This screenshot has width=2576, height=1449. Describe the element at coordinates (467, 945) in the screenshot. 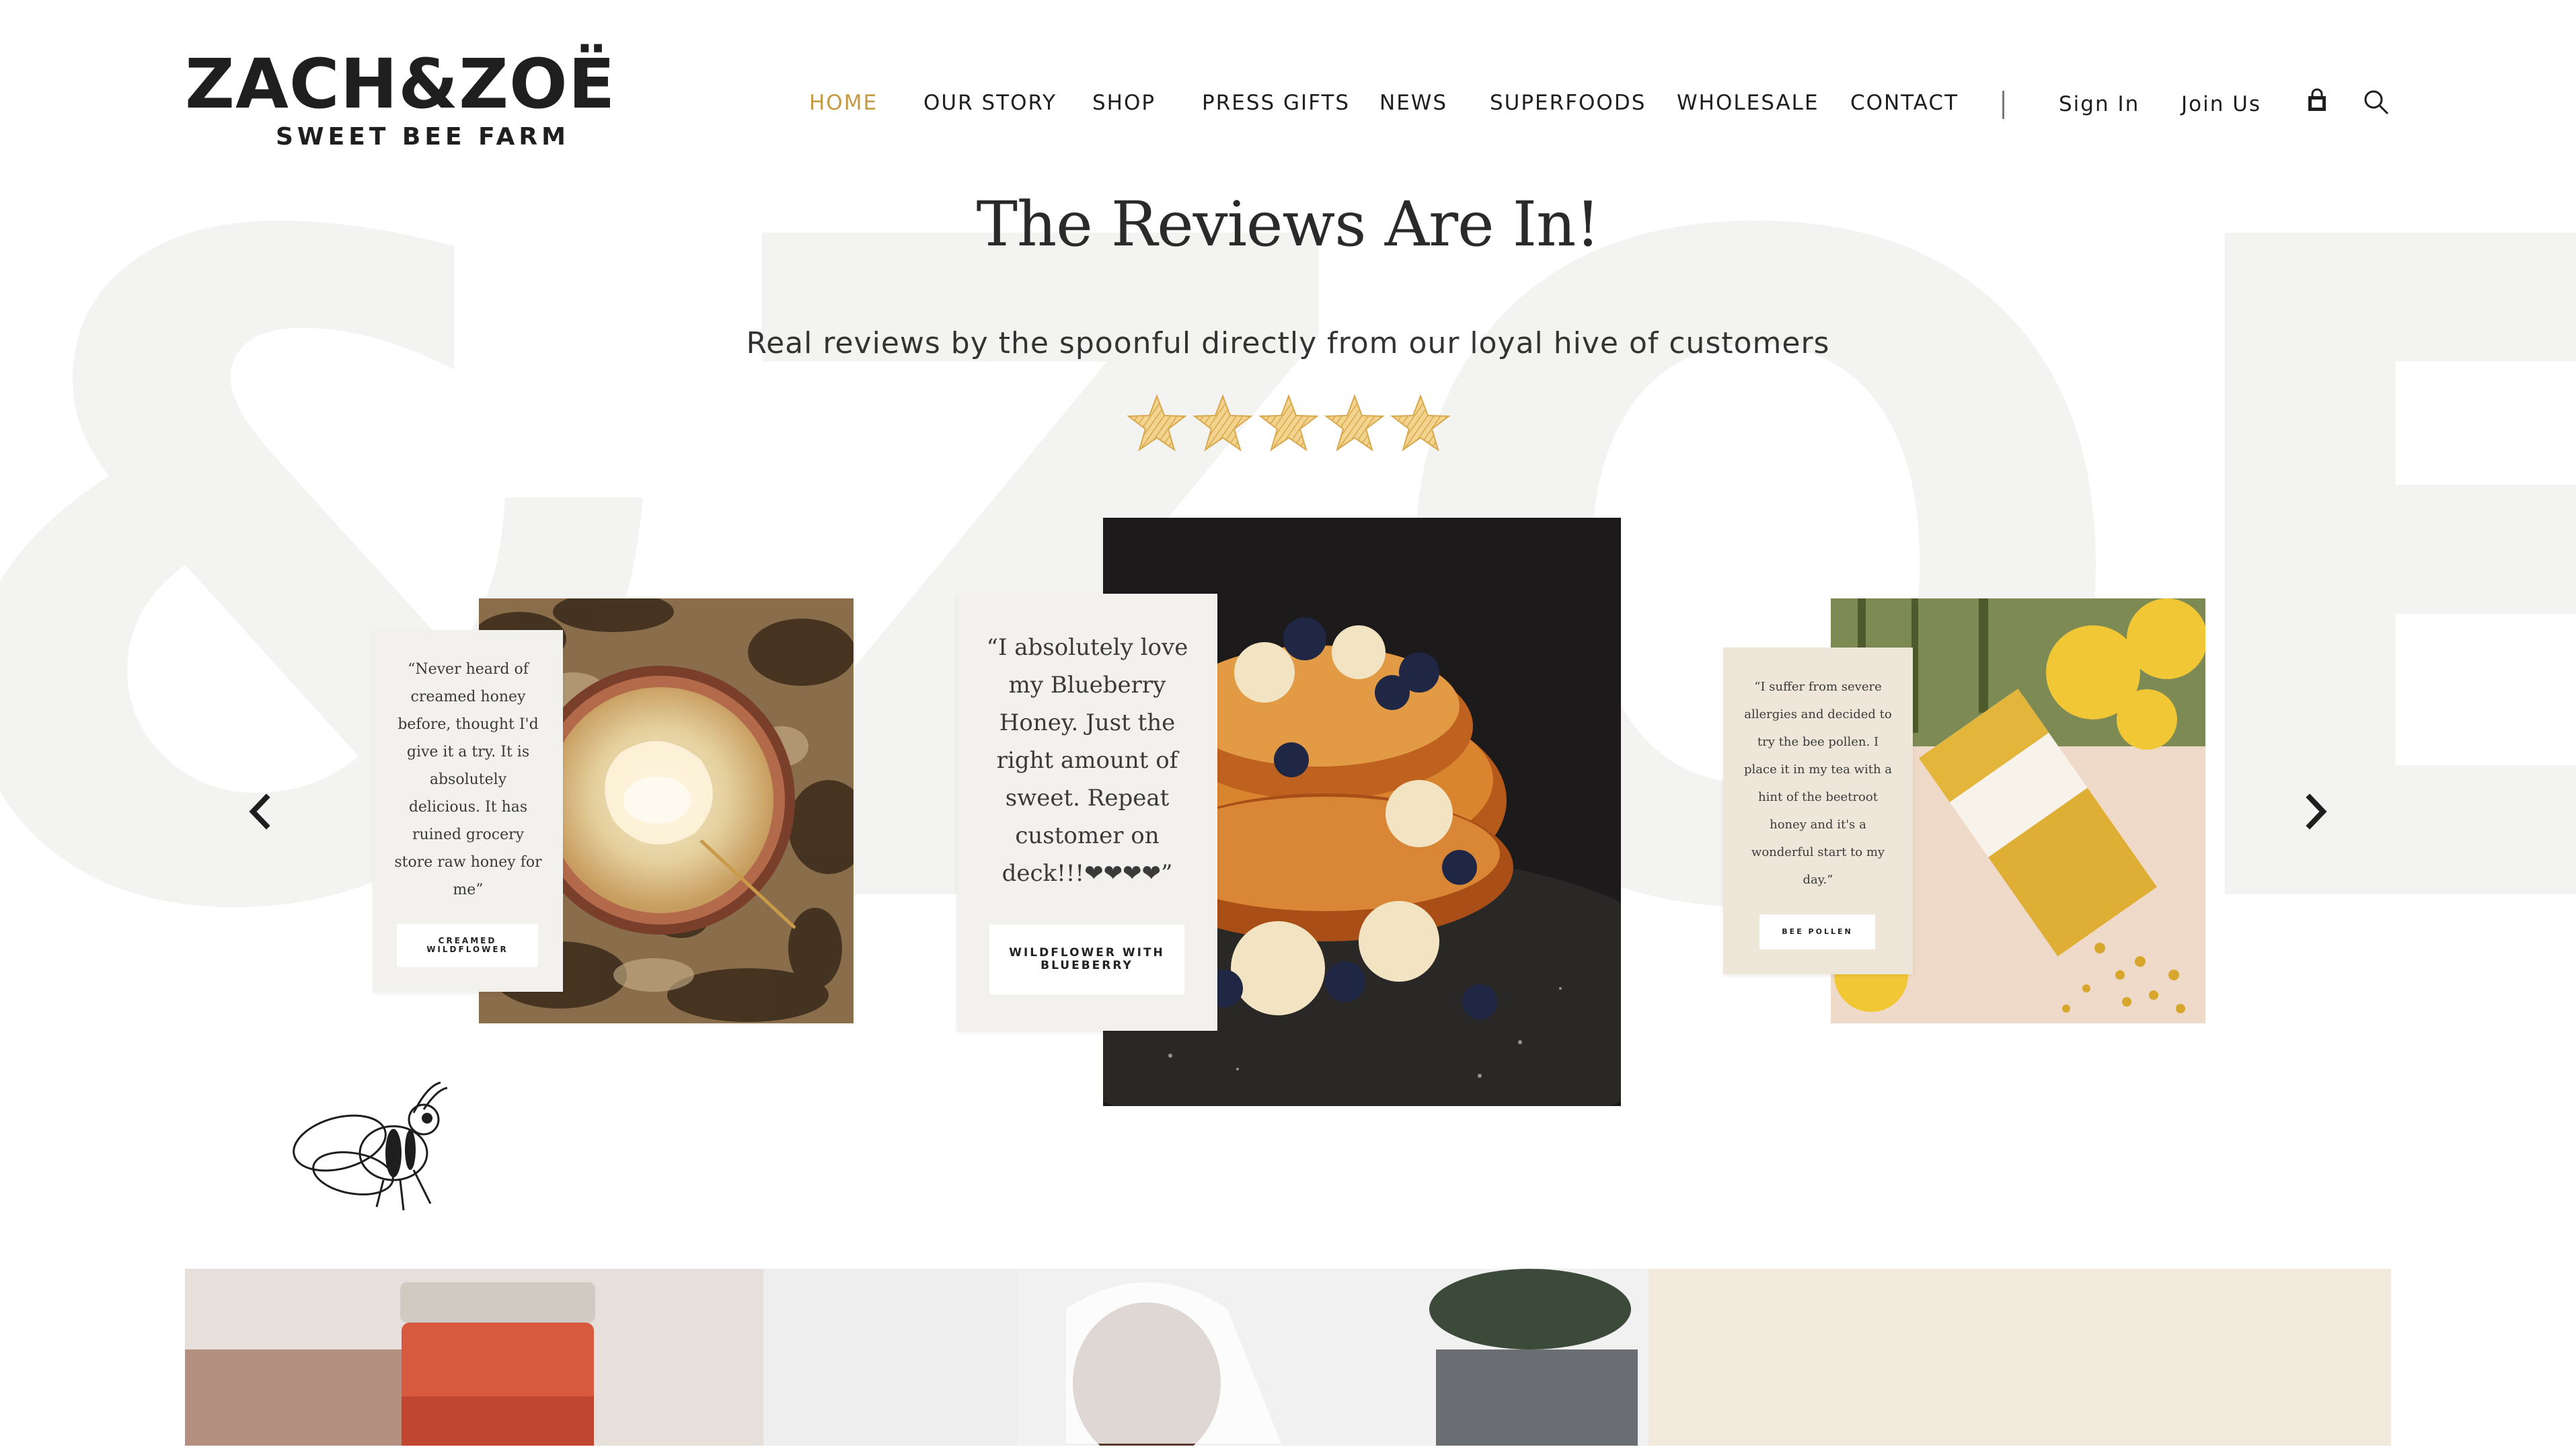

I see `product-button-creamed-wildflower: CREAMED WILDFLOWER` at that location.